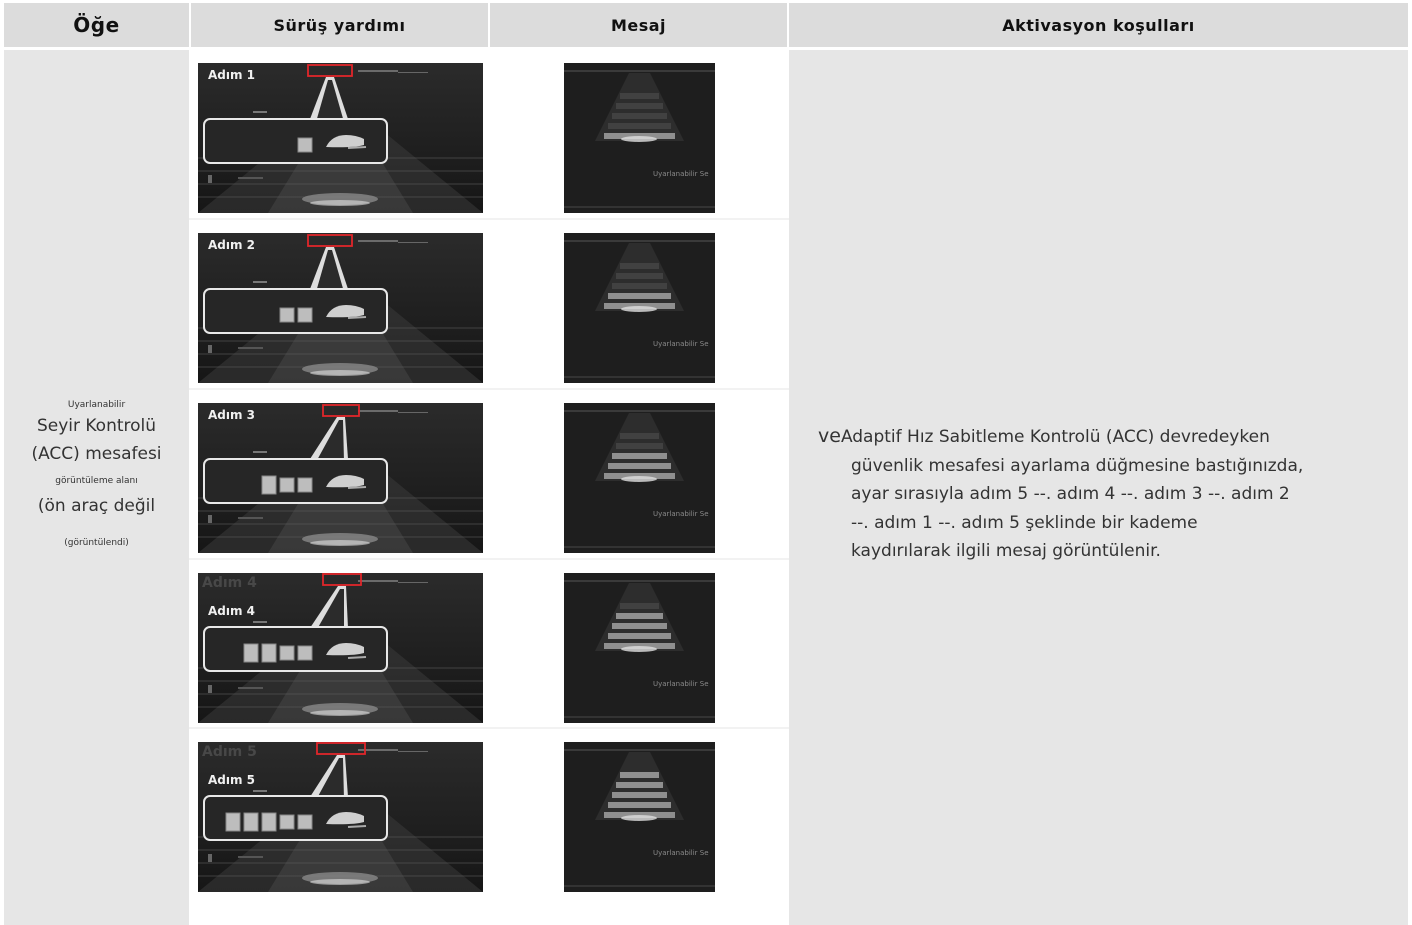 This screenshot has height=925, width=1412. What do you see at coordinates (829, 436) in the screenshot?
I see `condition-bullet: ve` at bounding box center [829, 436].